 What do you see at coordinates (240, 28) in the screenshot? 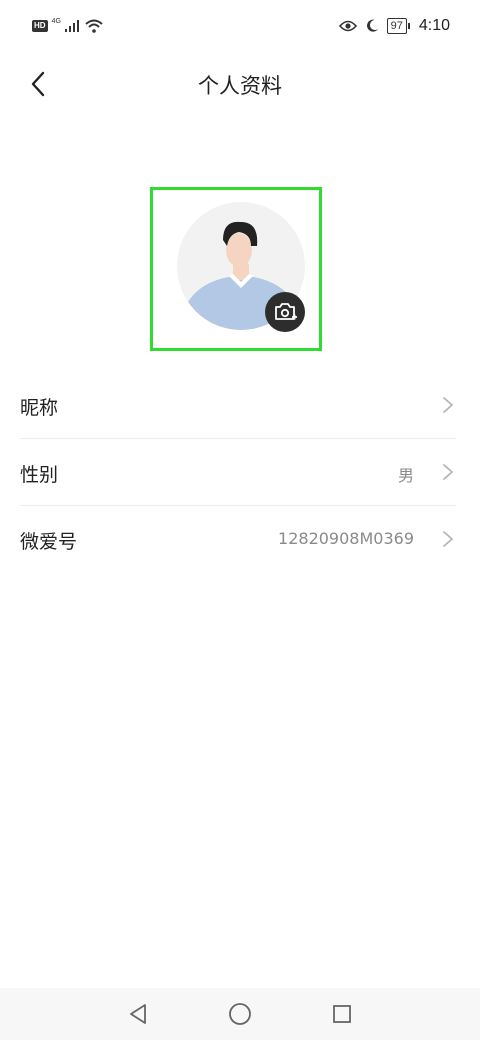
I see `status-bar: HD 4G 97 4:10` at bounding box center [240, 28].